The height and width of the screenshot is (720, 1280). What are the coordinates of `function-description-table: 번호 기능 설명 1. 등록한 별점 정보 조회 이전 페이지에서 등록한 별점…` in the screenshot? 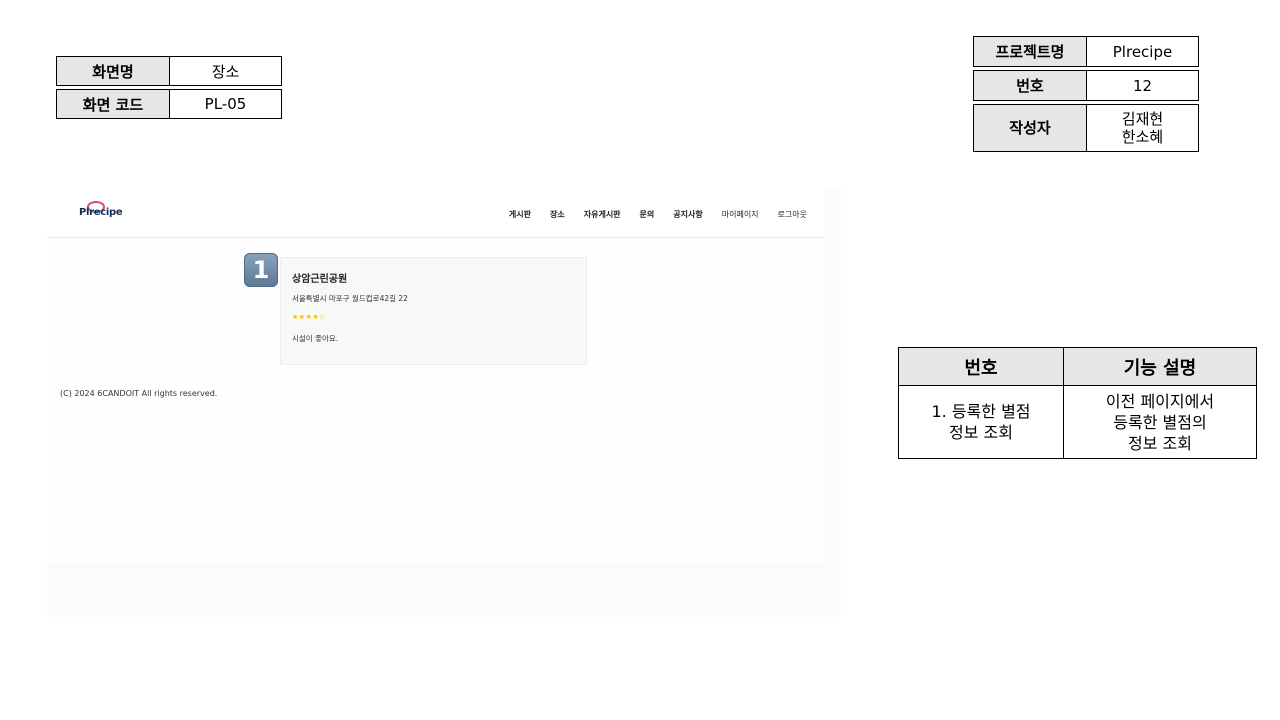 It's located at (1077, 403).